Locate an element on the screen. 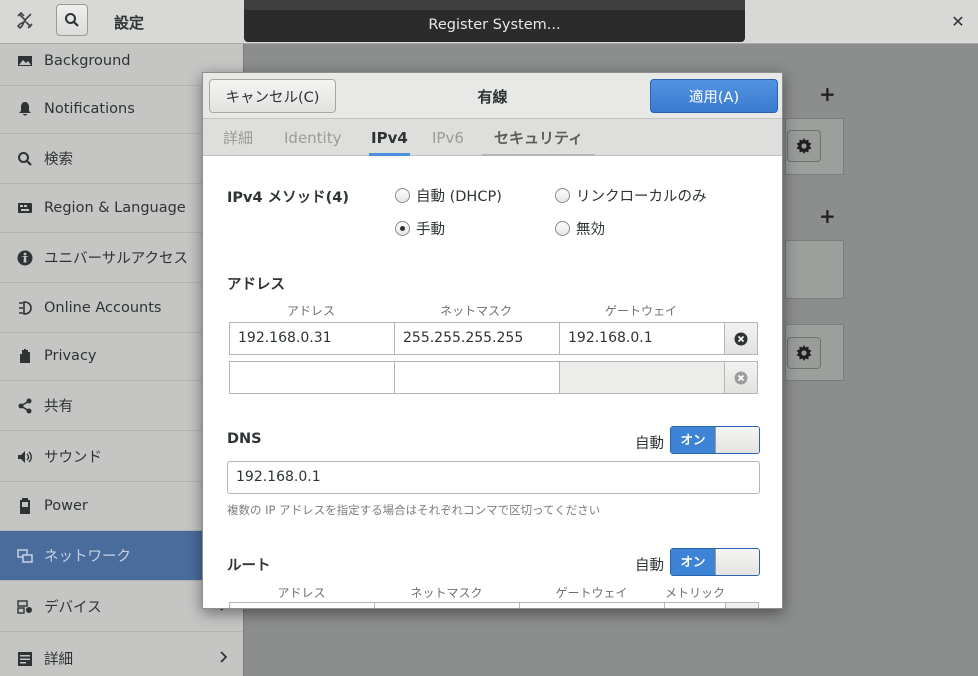 The height and width of the screenshot is (676, 978). route-label: ルート is located at coordinates (249, 566).